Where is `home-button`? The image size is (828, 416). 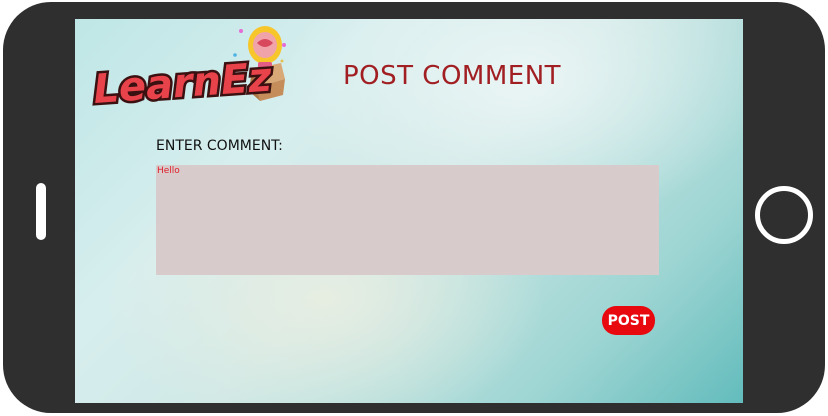
home-button is located at coordinates (784, 215).